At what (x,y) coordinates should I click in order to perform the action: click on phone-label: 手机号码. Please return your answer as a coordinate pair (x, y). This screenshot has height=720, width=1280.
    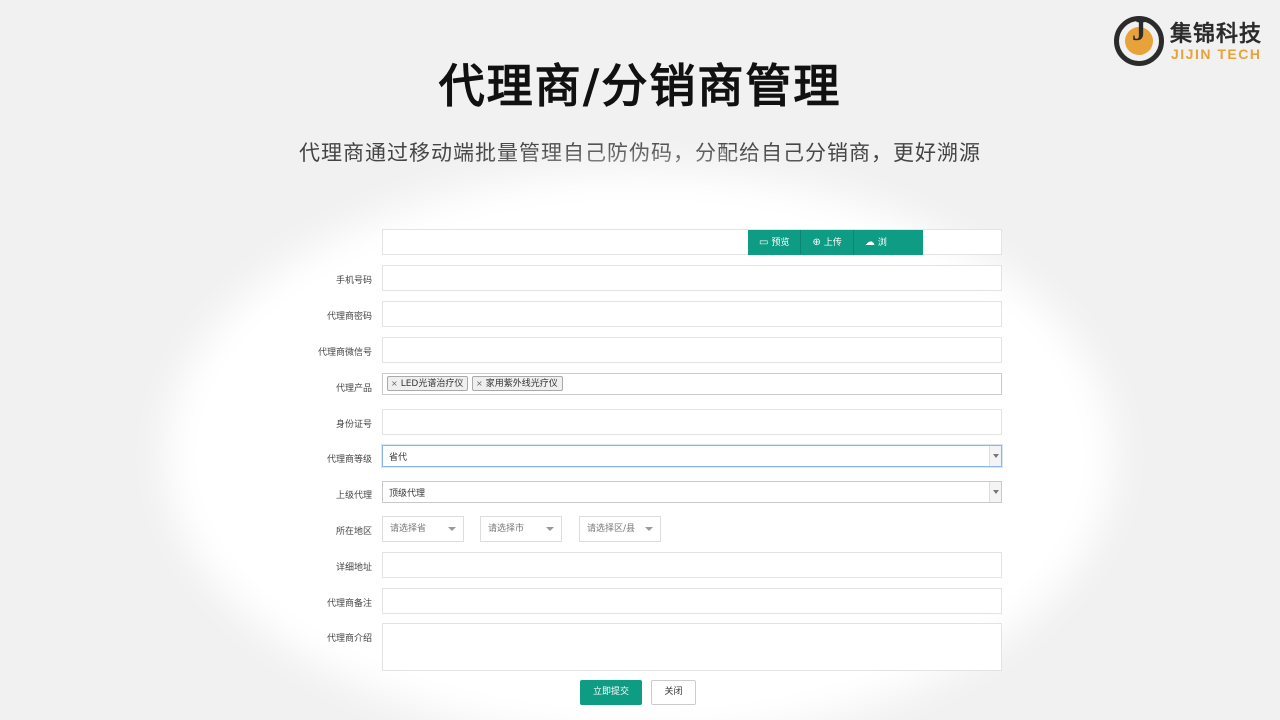
    Looking at the image, I should click on (353, 281).